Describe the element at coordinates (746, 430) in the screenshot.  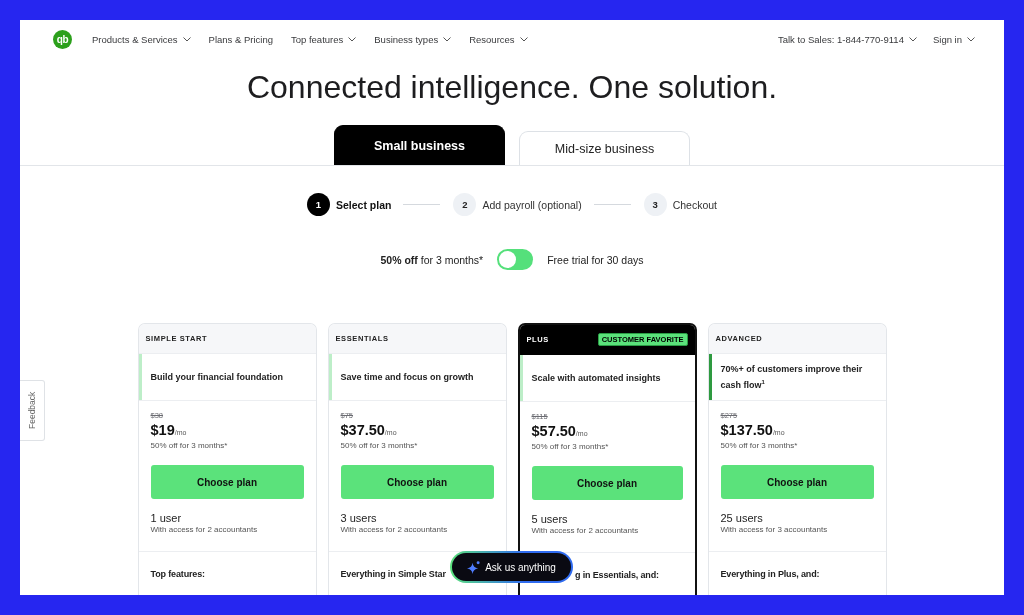
I see `price: $137.50` at that location.